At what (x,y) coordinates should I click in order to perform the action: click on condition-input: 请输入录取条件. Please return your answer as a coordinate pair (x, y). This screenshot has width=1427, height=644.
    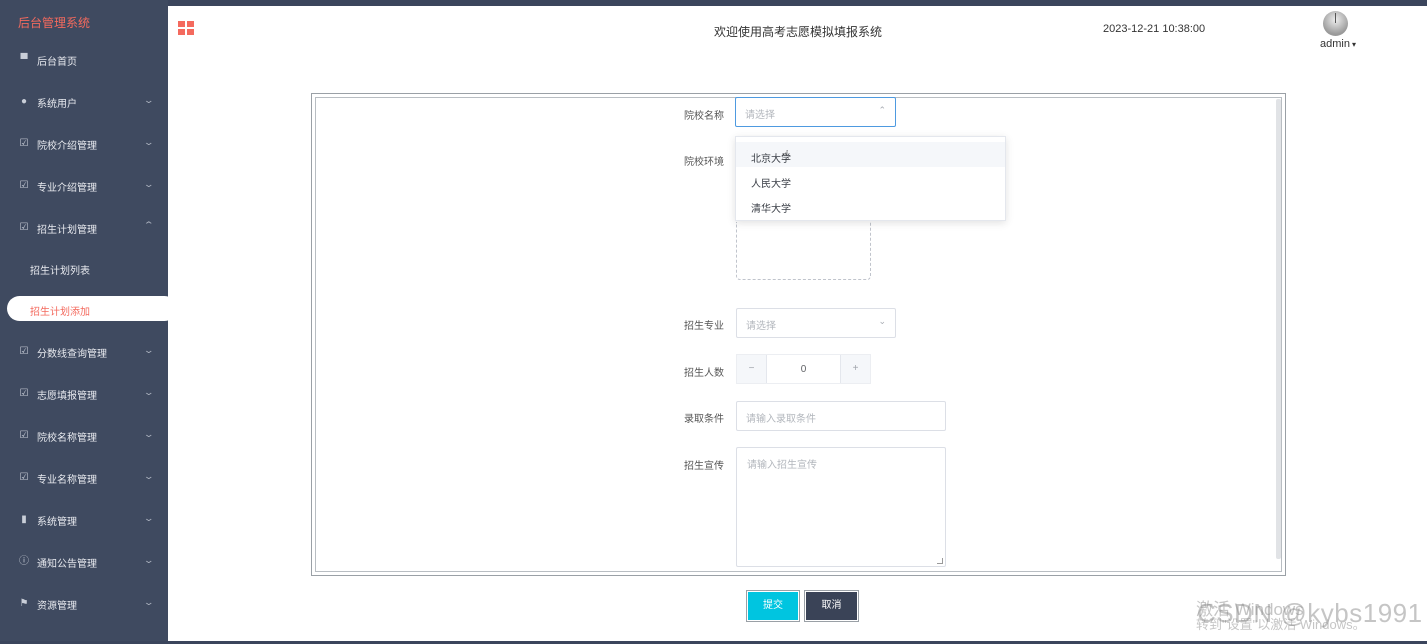
    Looking at the image, I should click on (841, 416).